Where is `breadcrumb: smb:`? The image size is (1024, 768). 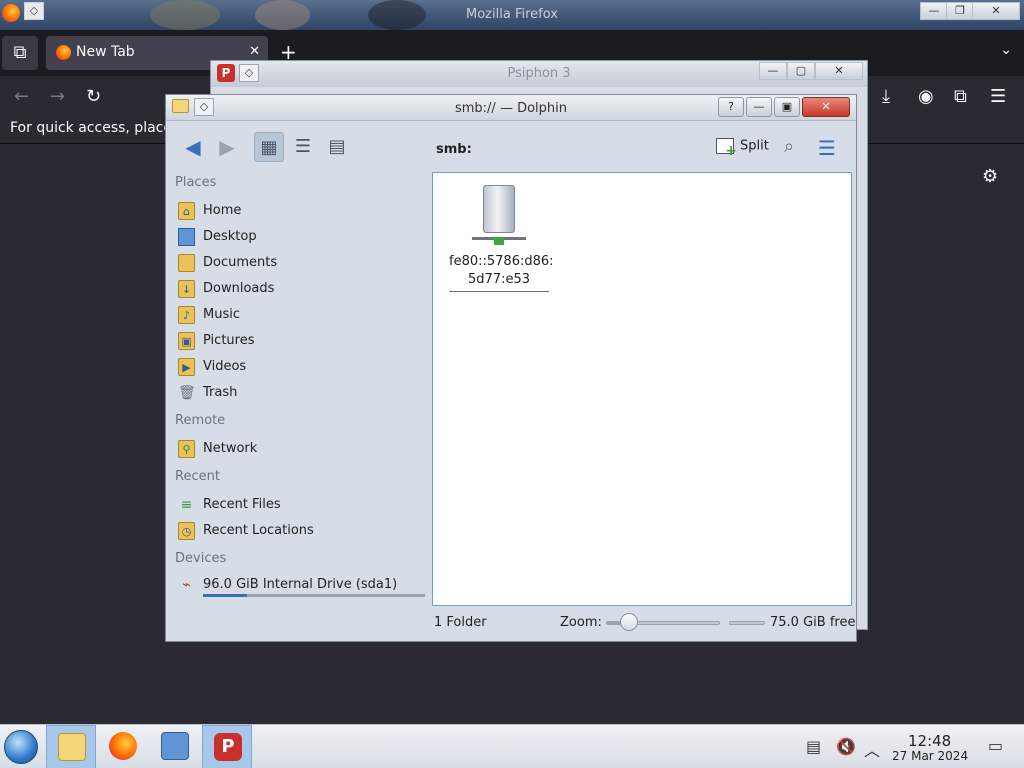 breadcrumb: smb: is located at coordinates (454, 149).